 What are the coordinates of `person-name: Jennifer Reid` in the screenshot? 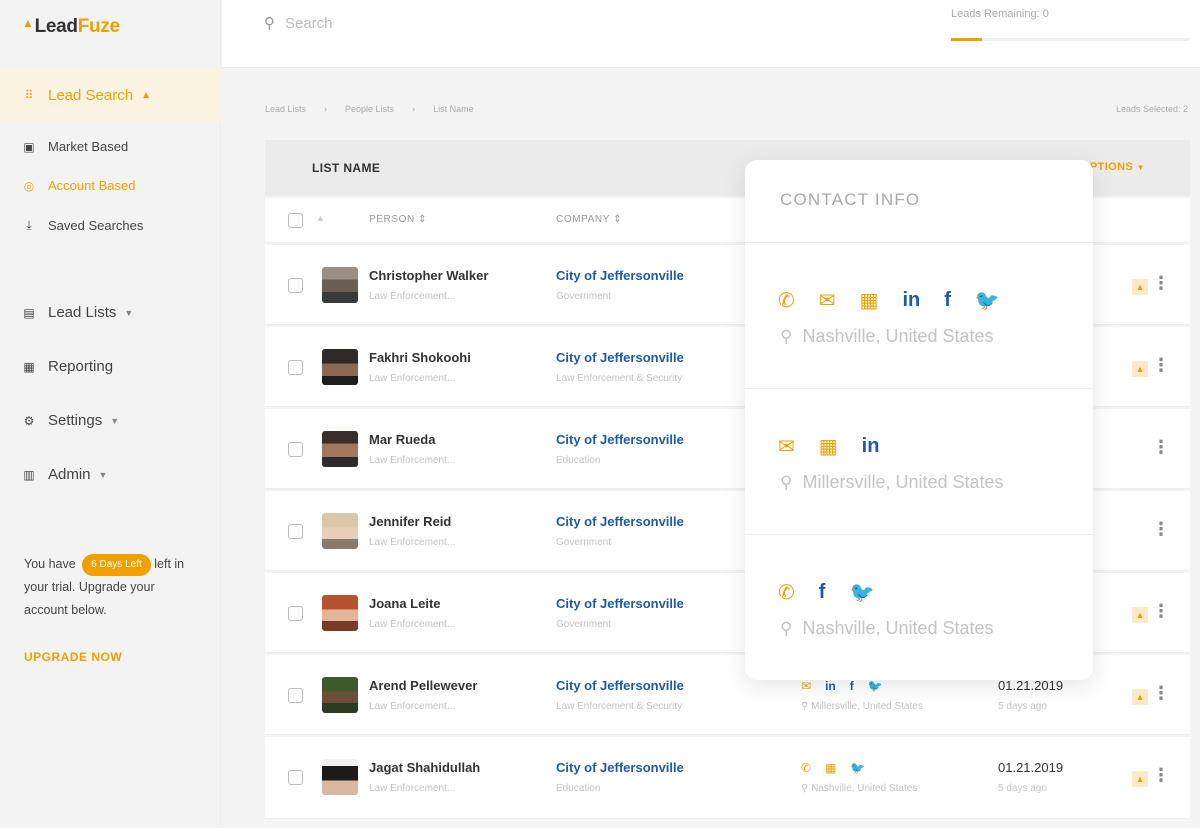 It's located at (410, 521).